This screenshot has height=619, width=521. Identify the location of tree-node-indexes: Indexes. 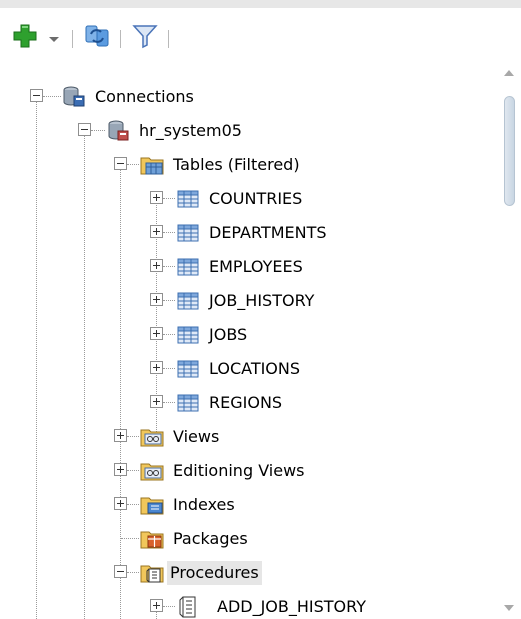
(249, 505).